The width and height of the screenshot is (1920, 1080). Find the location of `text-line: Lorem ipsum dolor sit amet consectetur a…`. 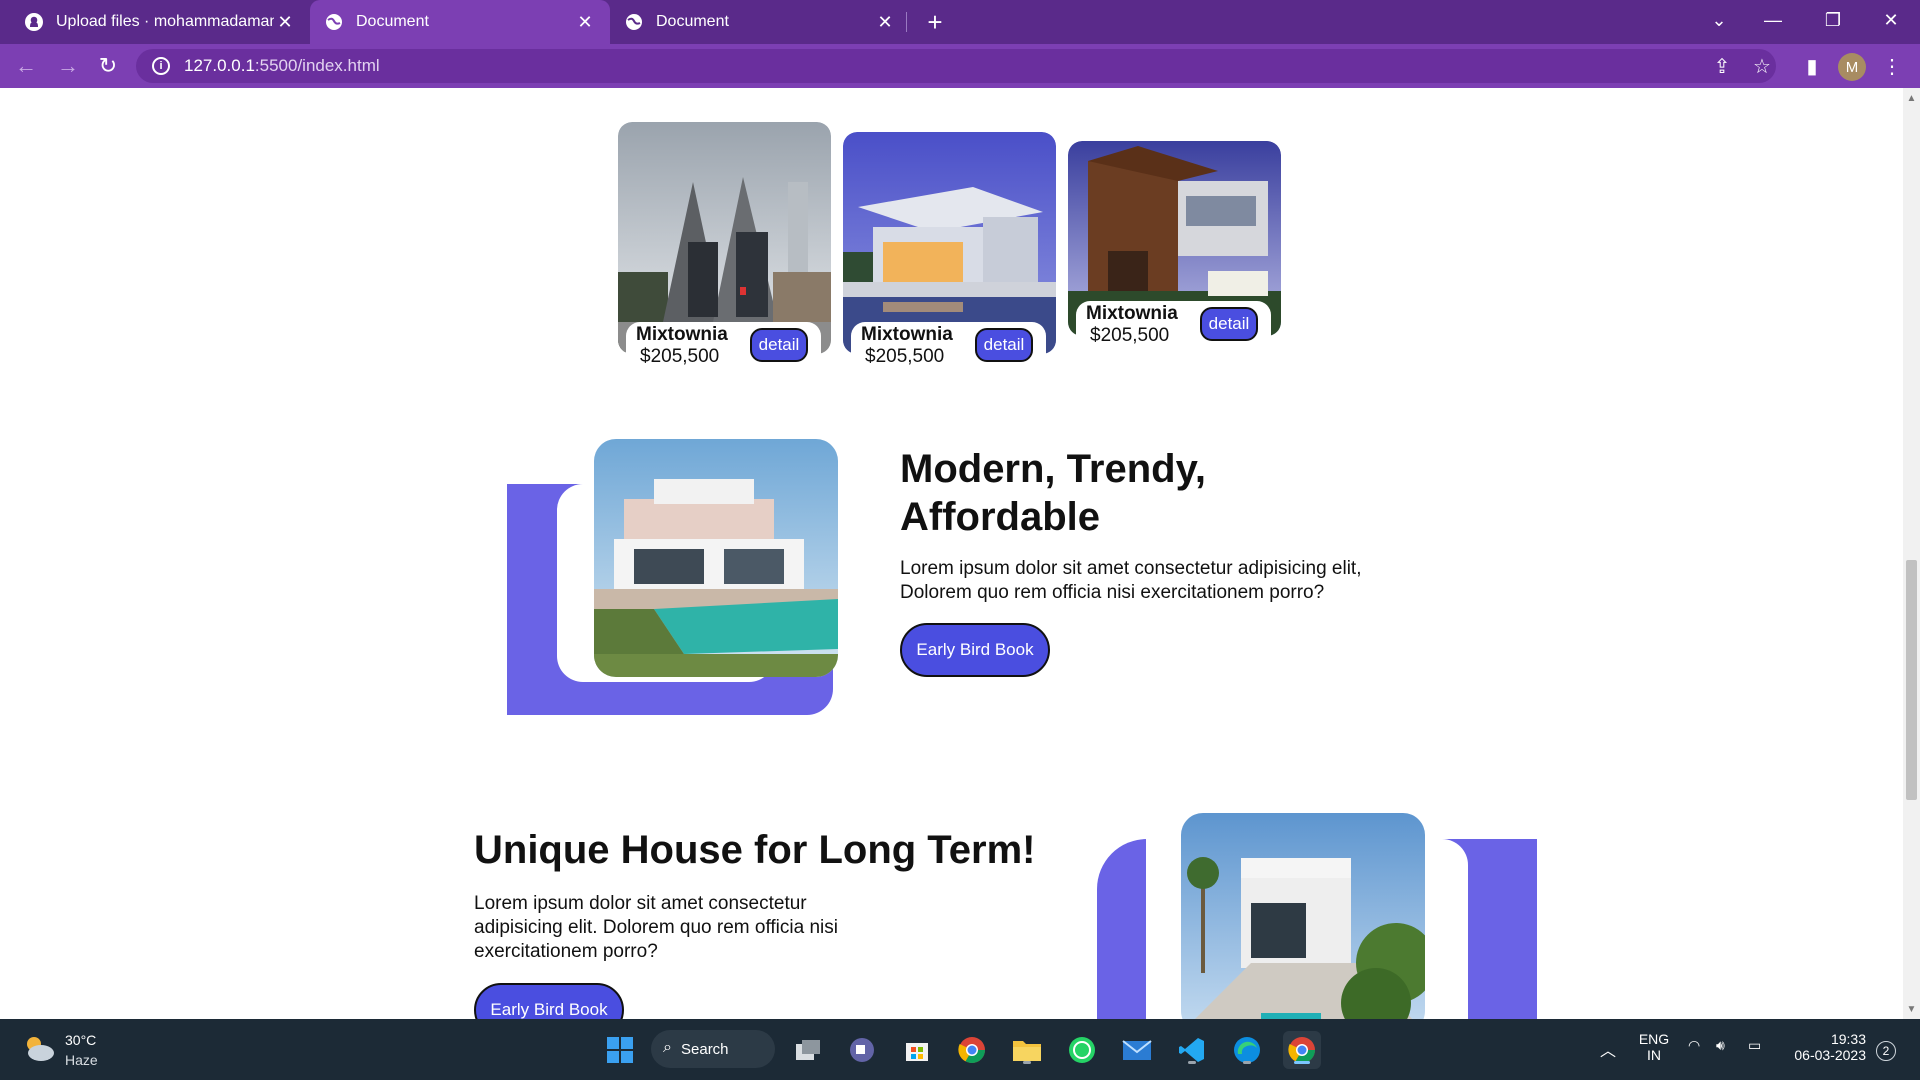

text-line: Lorem ipsum dolor sit amet consectetur a… is located at coordinates (1131, 568).